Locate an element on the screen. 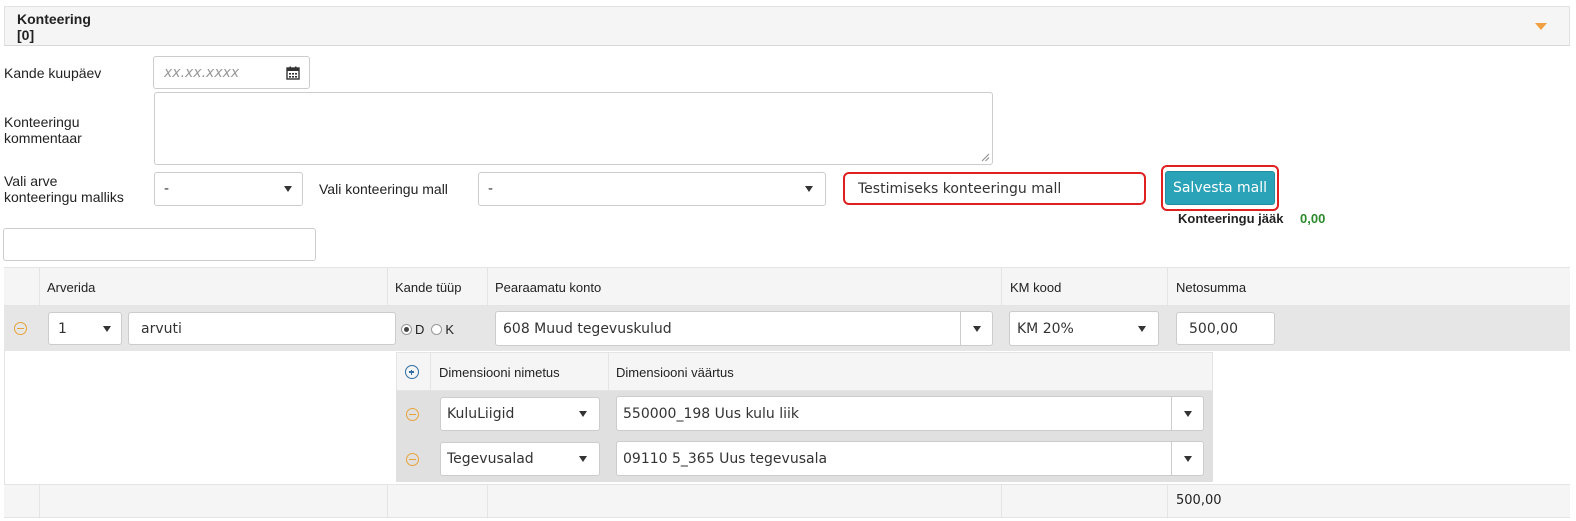 Image resolution: width=1576 pixels, height=521 pixels. add-dimension-icon is located at coordinates (412, 372).